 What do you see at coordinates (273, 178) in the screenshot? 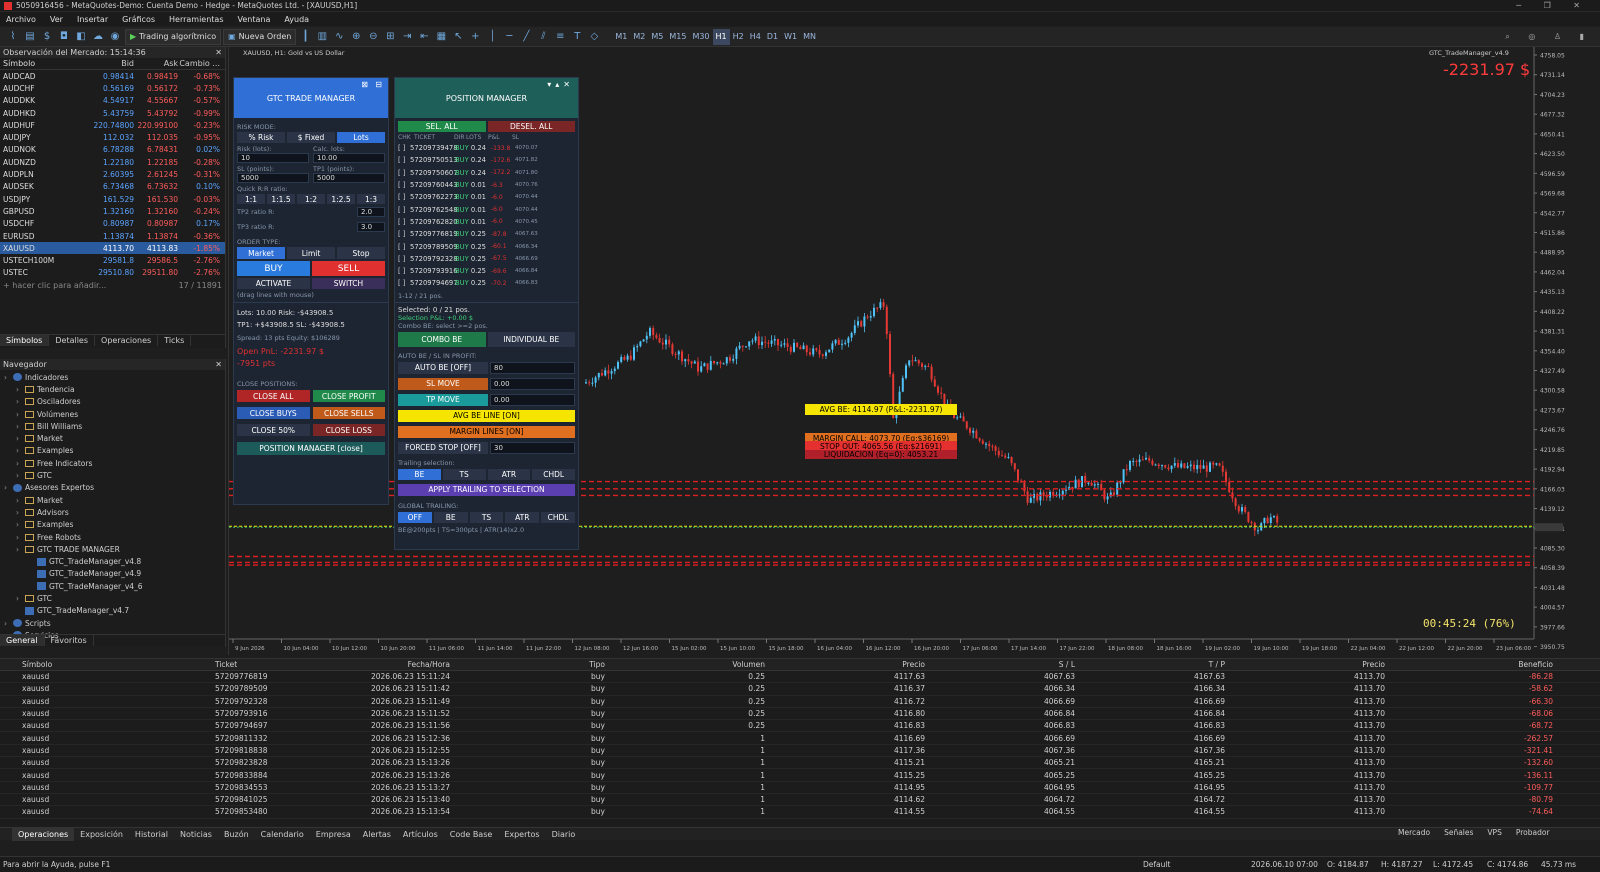
I see `sl-points-input: 5000` at bounding box center [273, 178].